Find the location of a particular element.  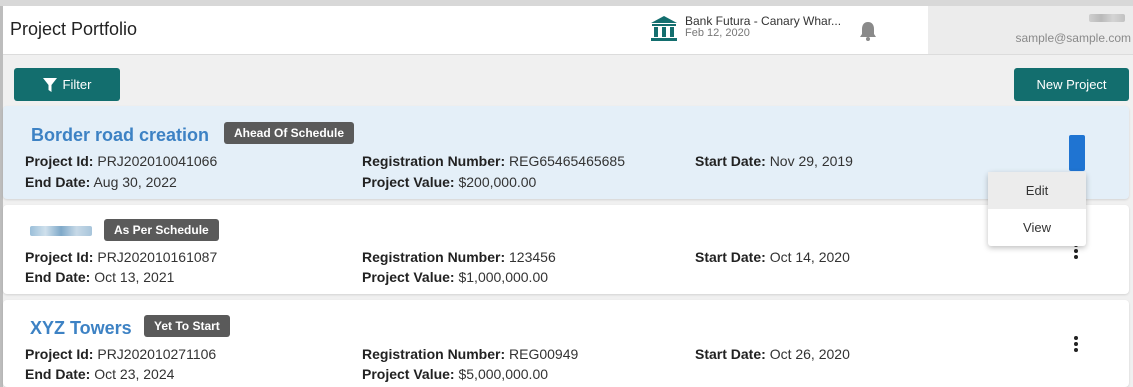

start-date-field: Start Date: Oct 14, 2020 is located at coordinates (772, 257).